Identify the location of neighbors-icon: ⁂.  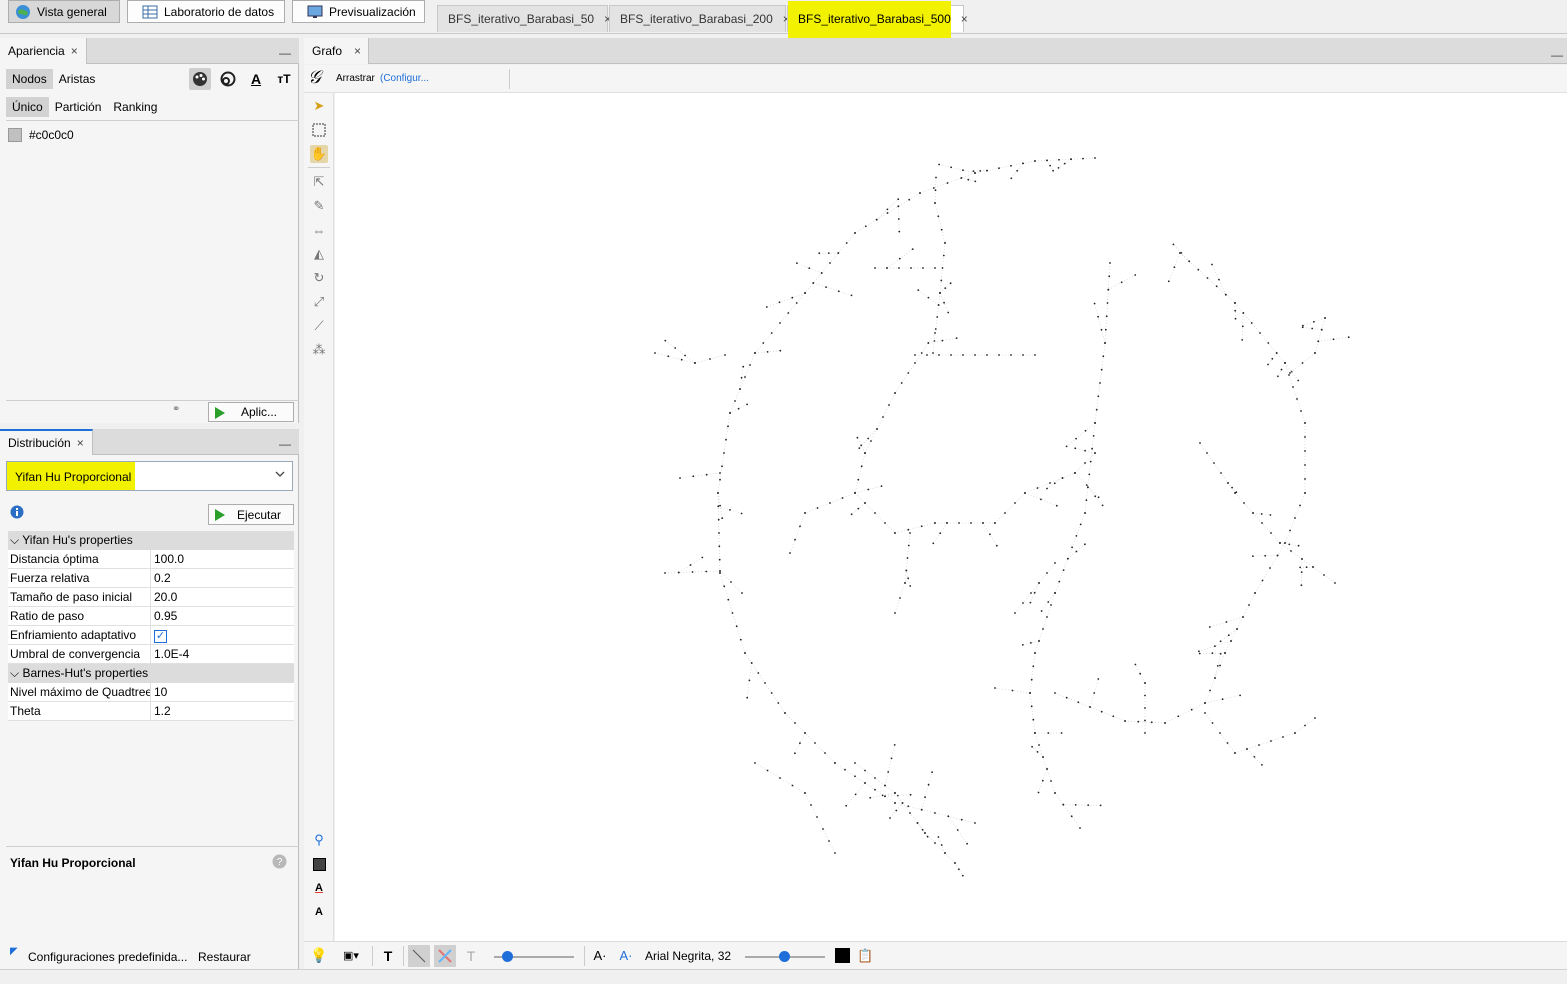
(319, 350).